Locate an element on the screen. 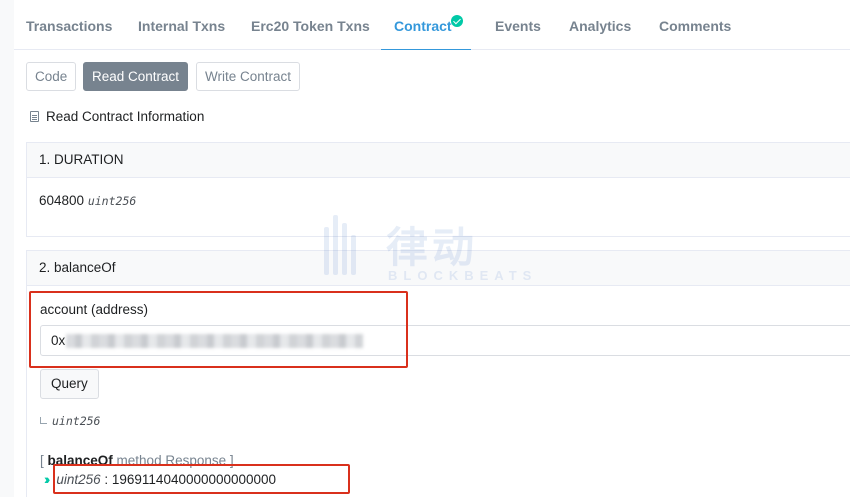 The width and height of the screenshot is (850, 497). return-corner-icon is located at coordinates (43, 420).